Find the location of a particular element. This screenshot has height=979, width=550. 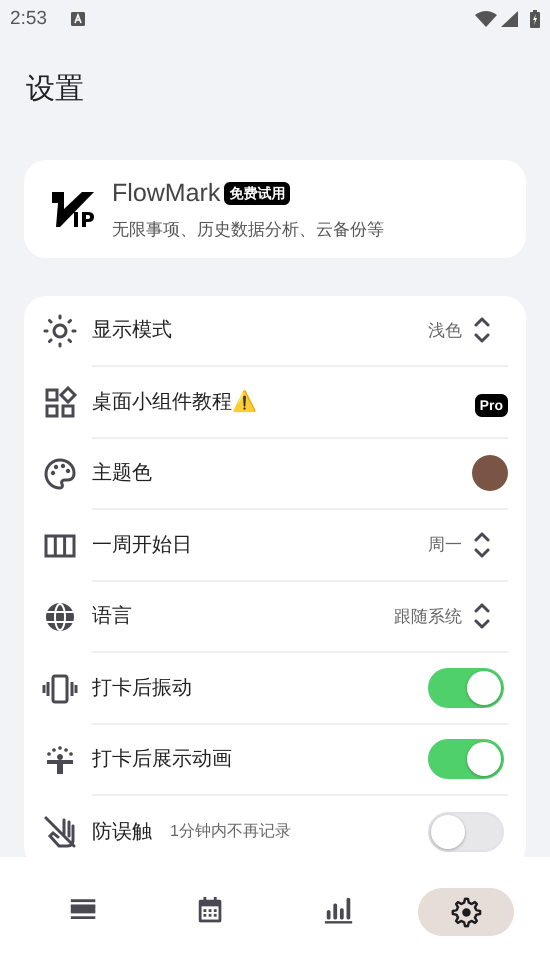

trial-tag: 免费试用 is located at coordinates (257, 194).